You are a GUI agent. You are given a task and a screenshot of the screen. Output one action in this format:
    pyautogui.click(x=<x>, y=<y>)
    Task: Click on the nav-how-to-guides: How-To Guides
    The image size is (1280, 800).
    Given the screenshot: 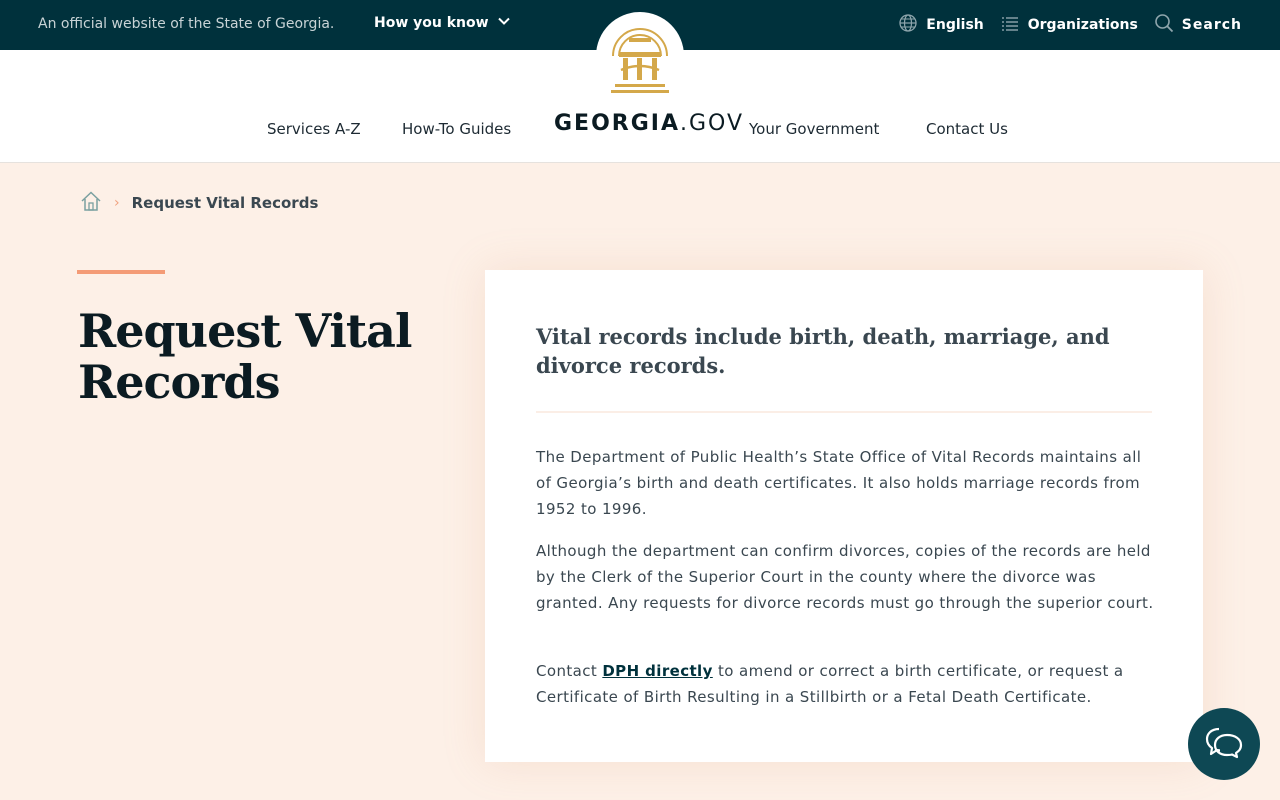 What is the action you would take?
    pyautogui.click(x=456, y=129)
    